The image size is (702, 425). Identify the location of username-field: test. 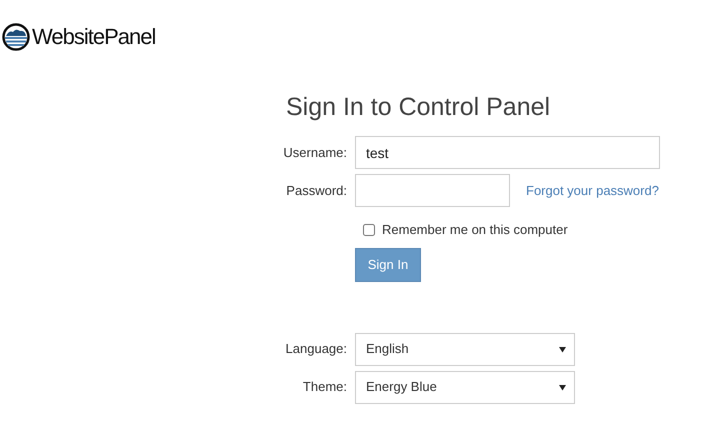
(507, 152).